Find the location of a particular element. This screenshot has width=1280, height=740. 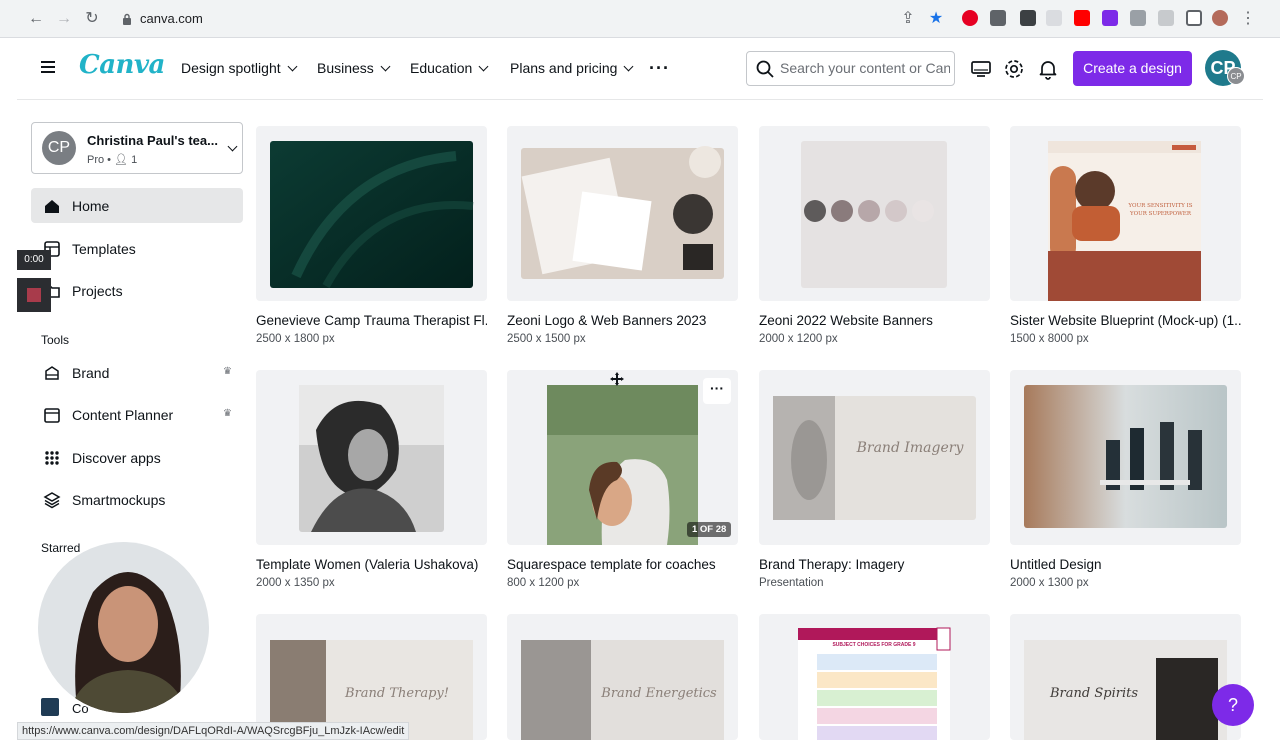

design-thumbnail: SUBJECT CHOICES FOR GRADE 9 is located at coordinates (874, 677).